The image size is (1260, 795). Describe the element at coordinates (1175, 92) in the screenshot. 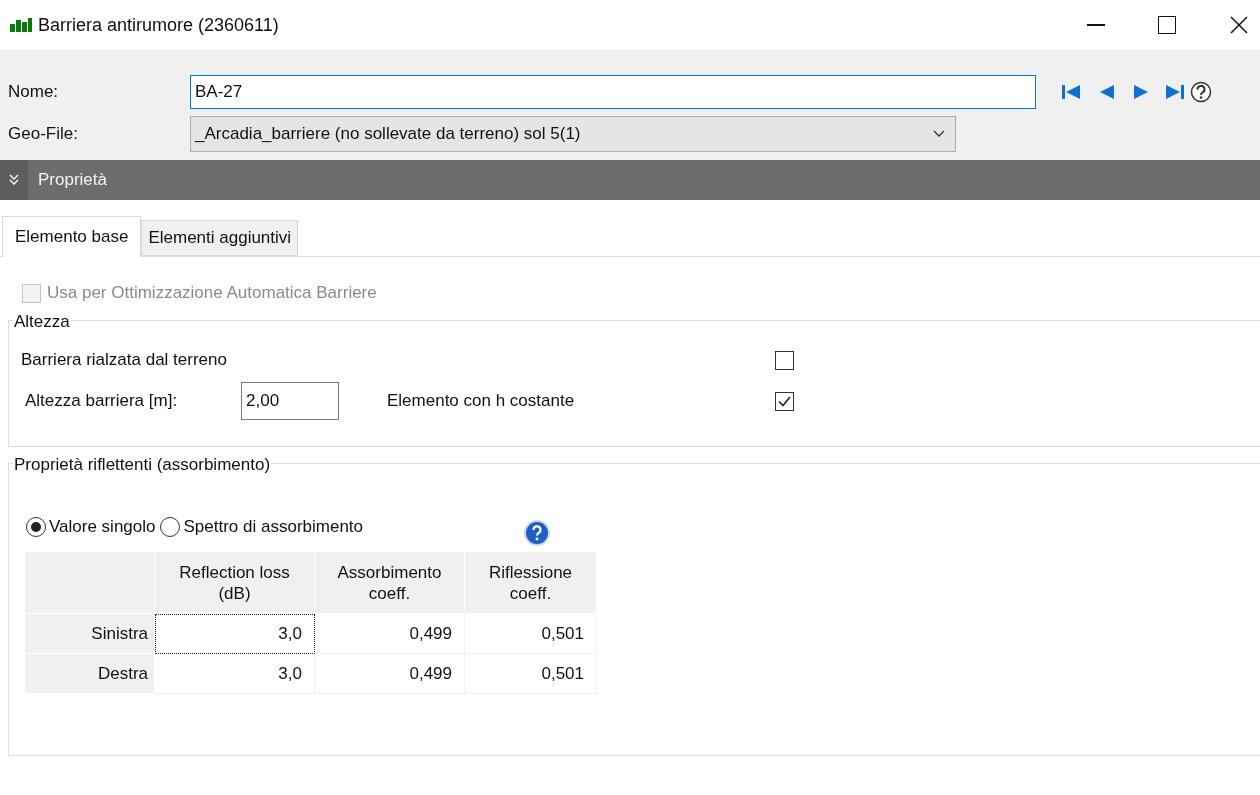

I see `last-record-icon` at that location.